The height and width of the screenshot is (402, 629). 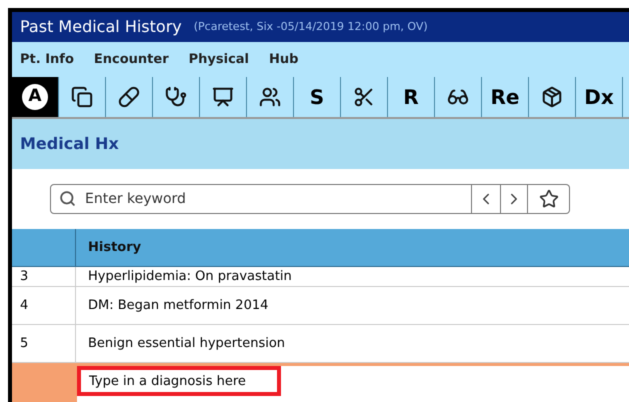 What do you see at coordinates (129, 97) in the screenshot?
I see `pill-icon` at bounding box center [129, 97].